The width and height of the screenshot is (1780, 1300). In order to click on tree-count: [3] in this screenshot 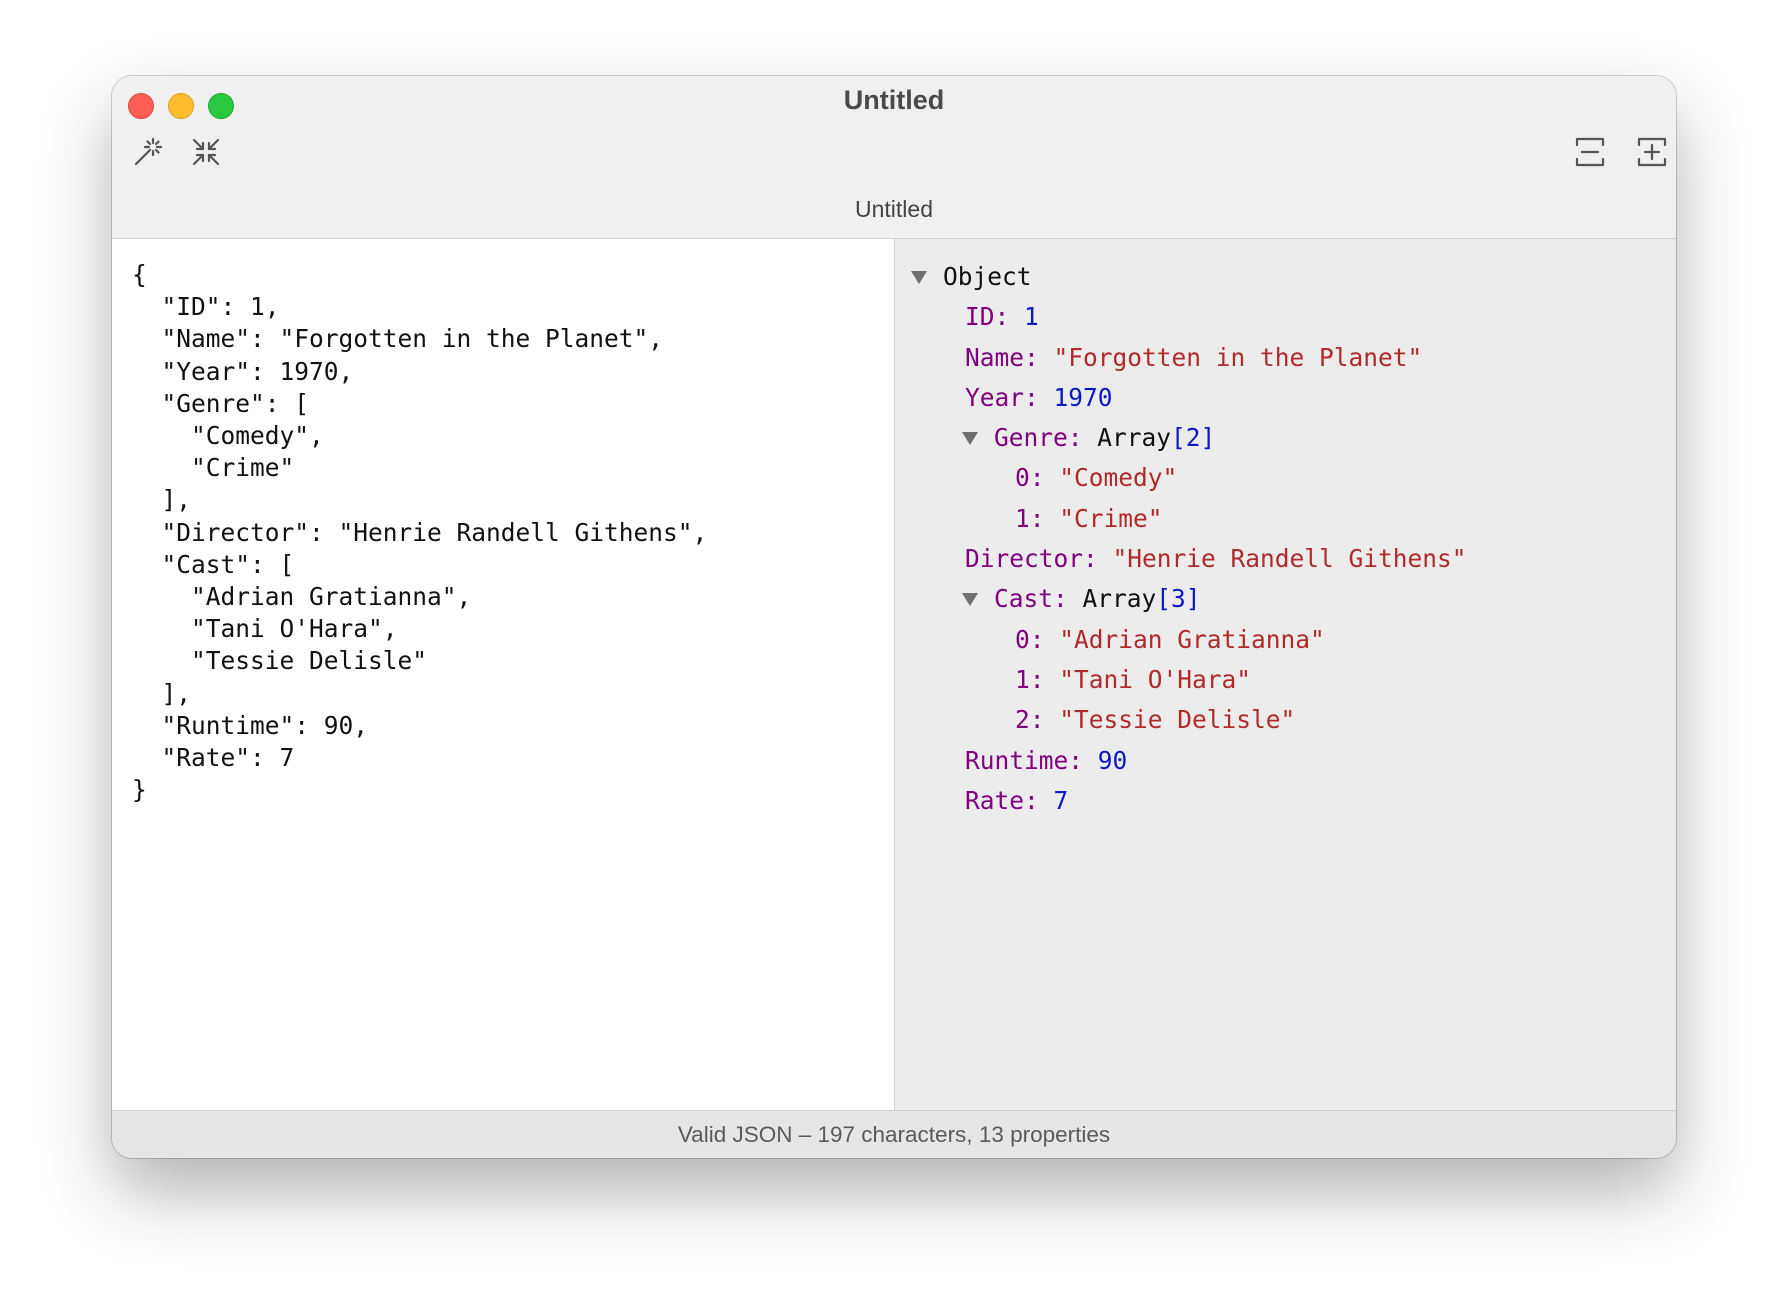, I will do `click(1178, 599)`.